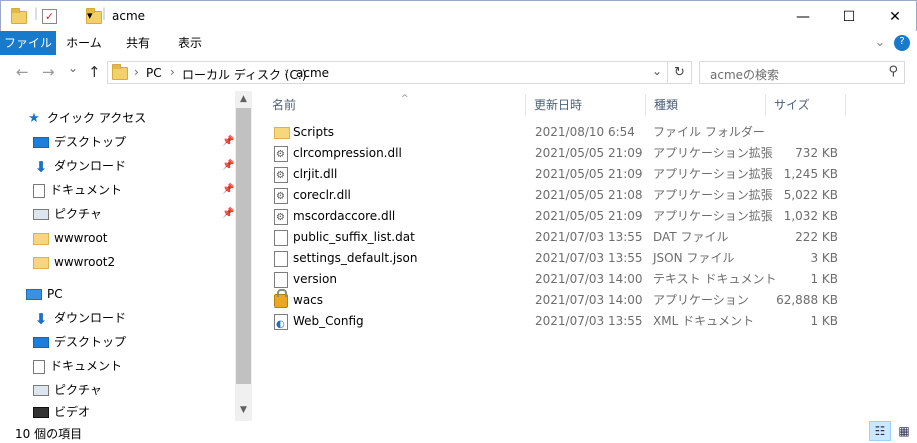  What do you see at coordinates (894, 16) in the screenshot?
I see `close-button: ✕` at bounding box center [894, 16].